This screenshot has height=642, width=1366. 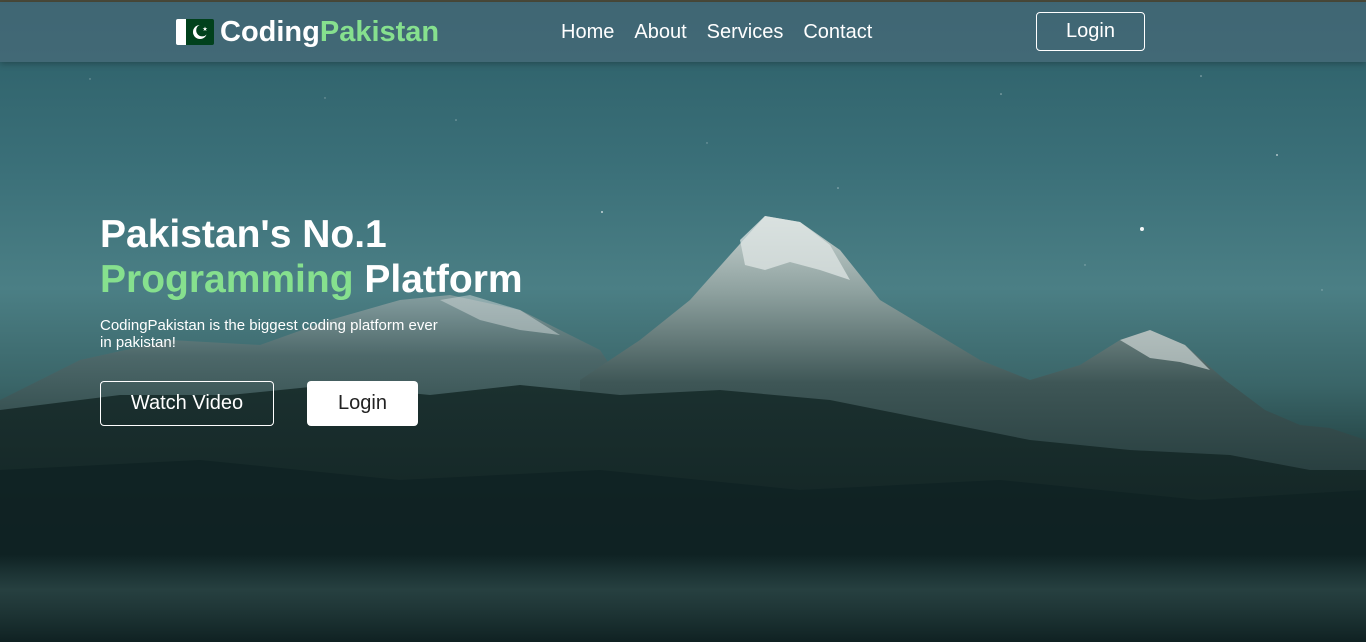 I want to click on headline-rest: Platform, so click(x=443, y=279).